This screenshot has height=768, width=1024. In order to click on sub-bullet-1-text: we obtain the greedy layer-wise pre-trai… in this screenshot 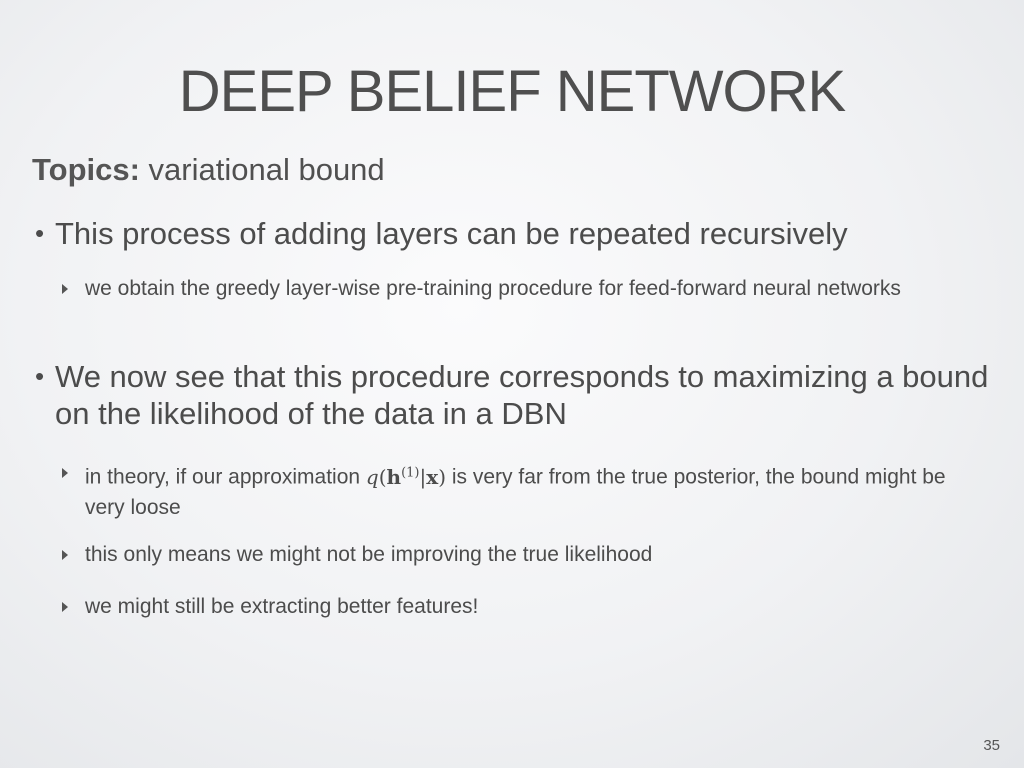, I will do `click(493, 288)`.